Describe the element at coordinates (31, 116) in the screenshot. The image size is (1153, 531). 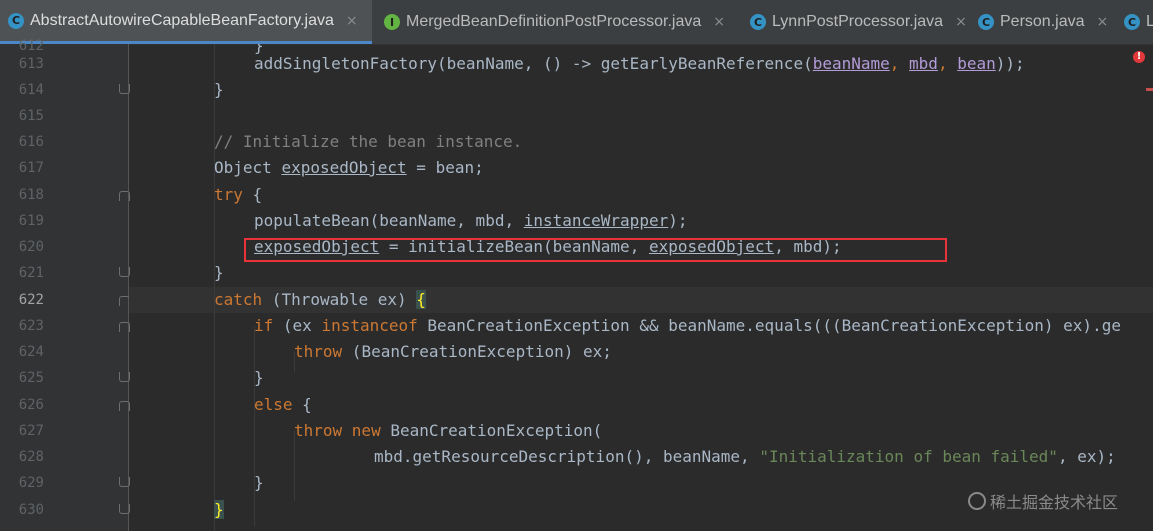
I see `line-number: 615` at that location.